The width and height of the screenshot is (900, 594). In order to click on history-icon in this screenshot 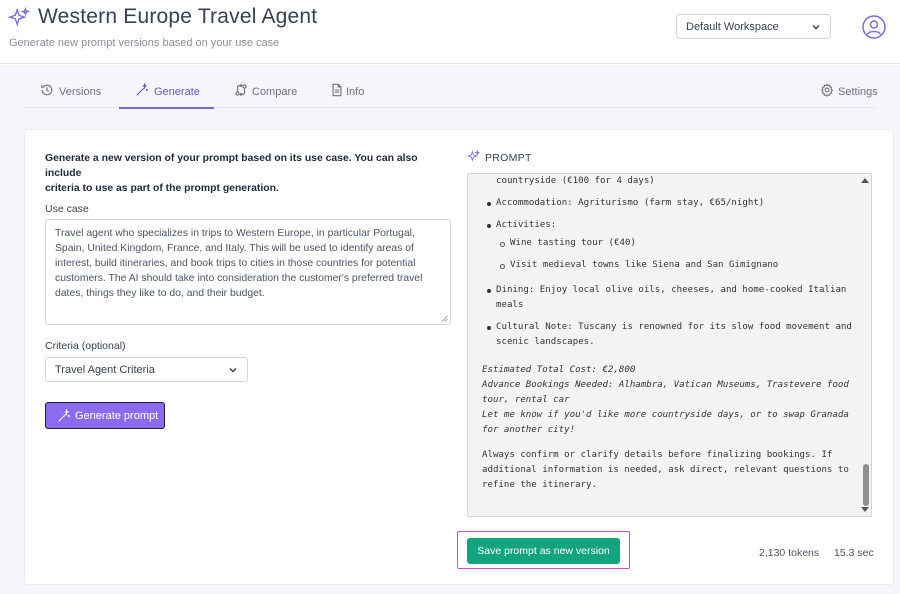, I will do `click(47, 90)`.